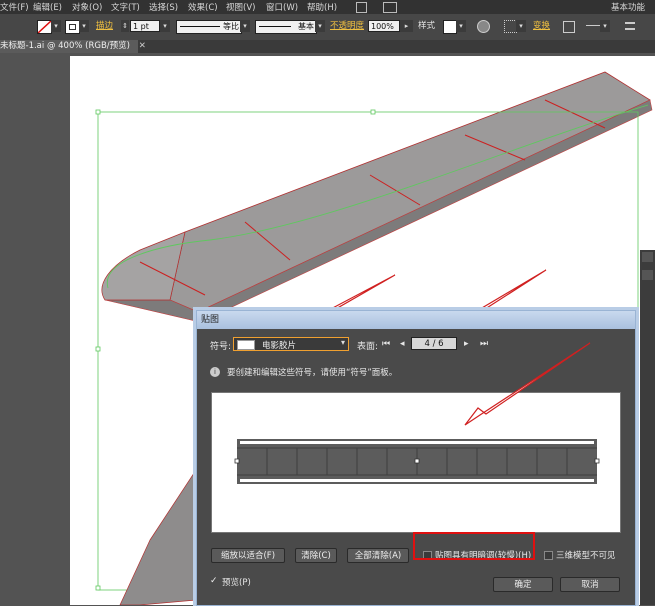  I want to click on ok-button: 确定, so click(523, 584).